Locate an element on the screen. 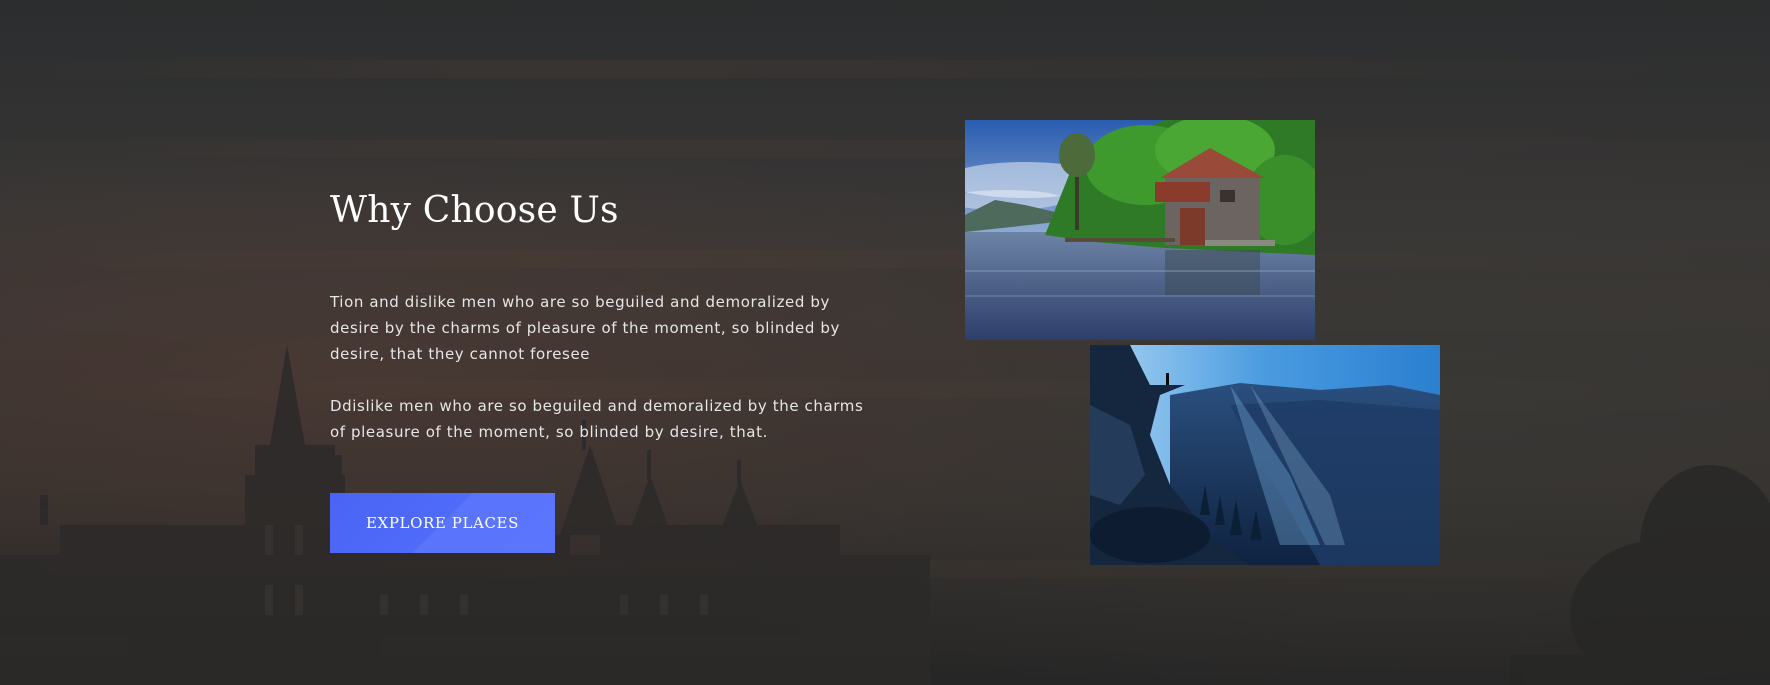 The width and height of the screenshot is (1770, 685). explore-places-button: EXPLORE PLACES is located at coordinates (442, 523).